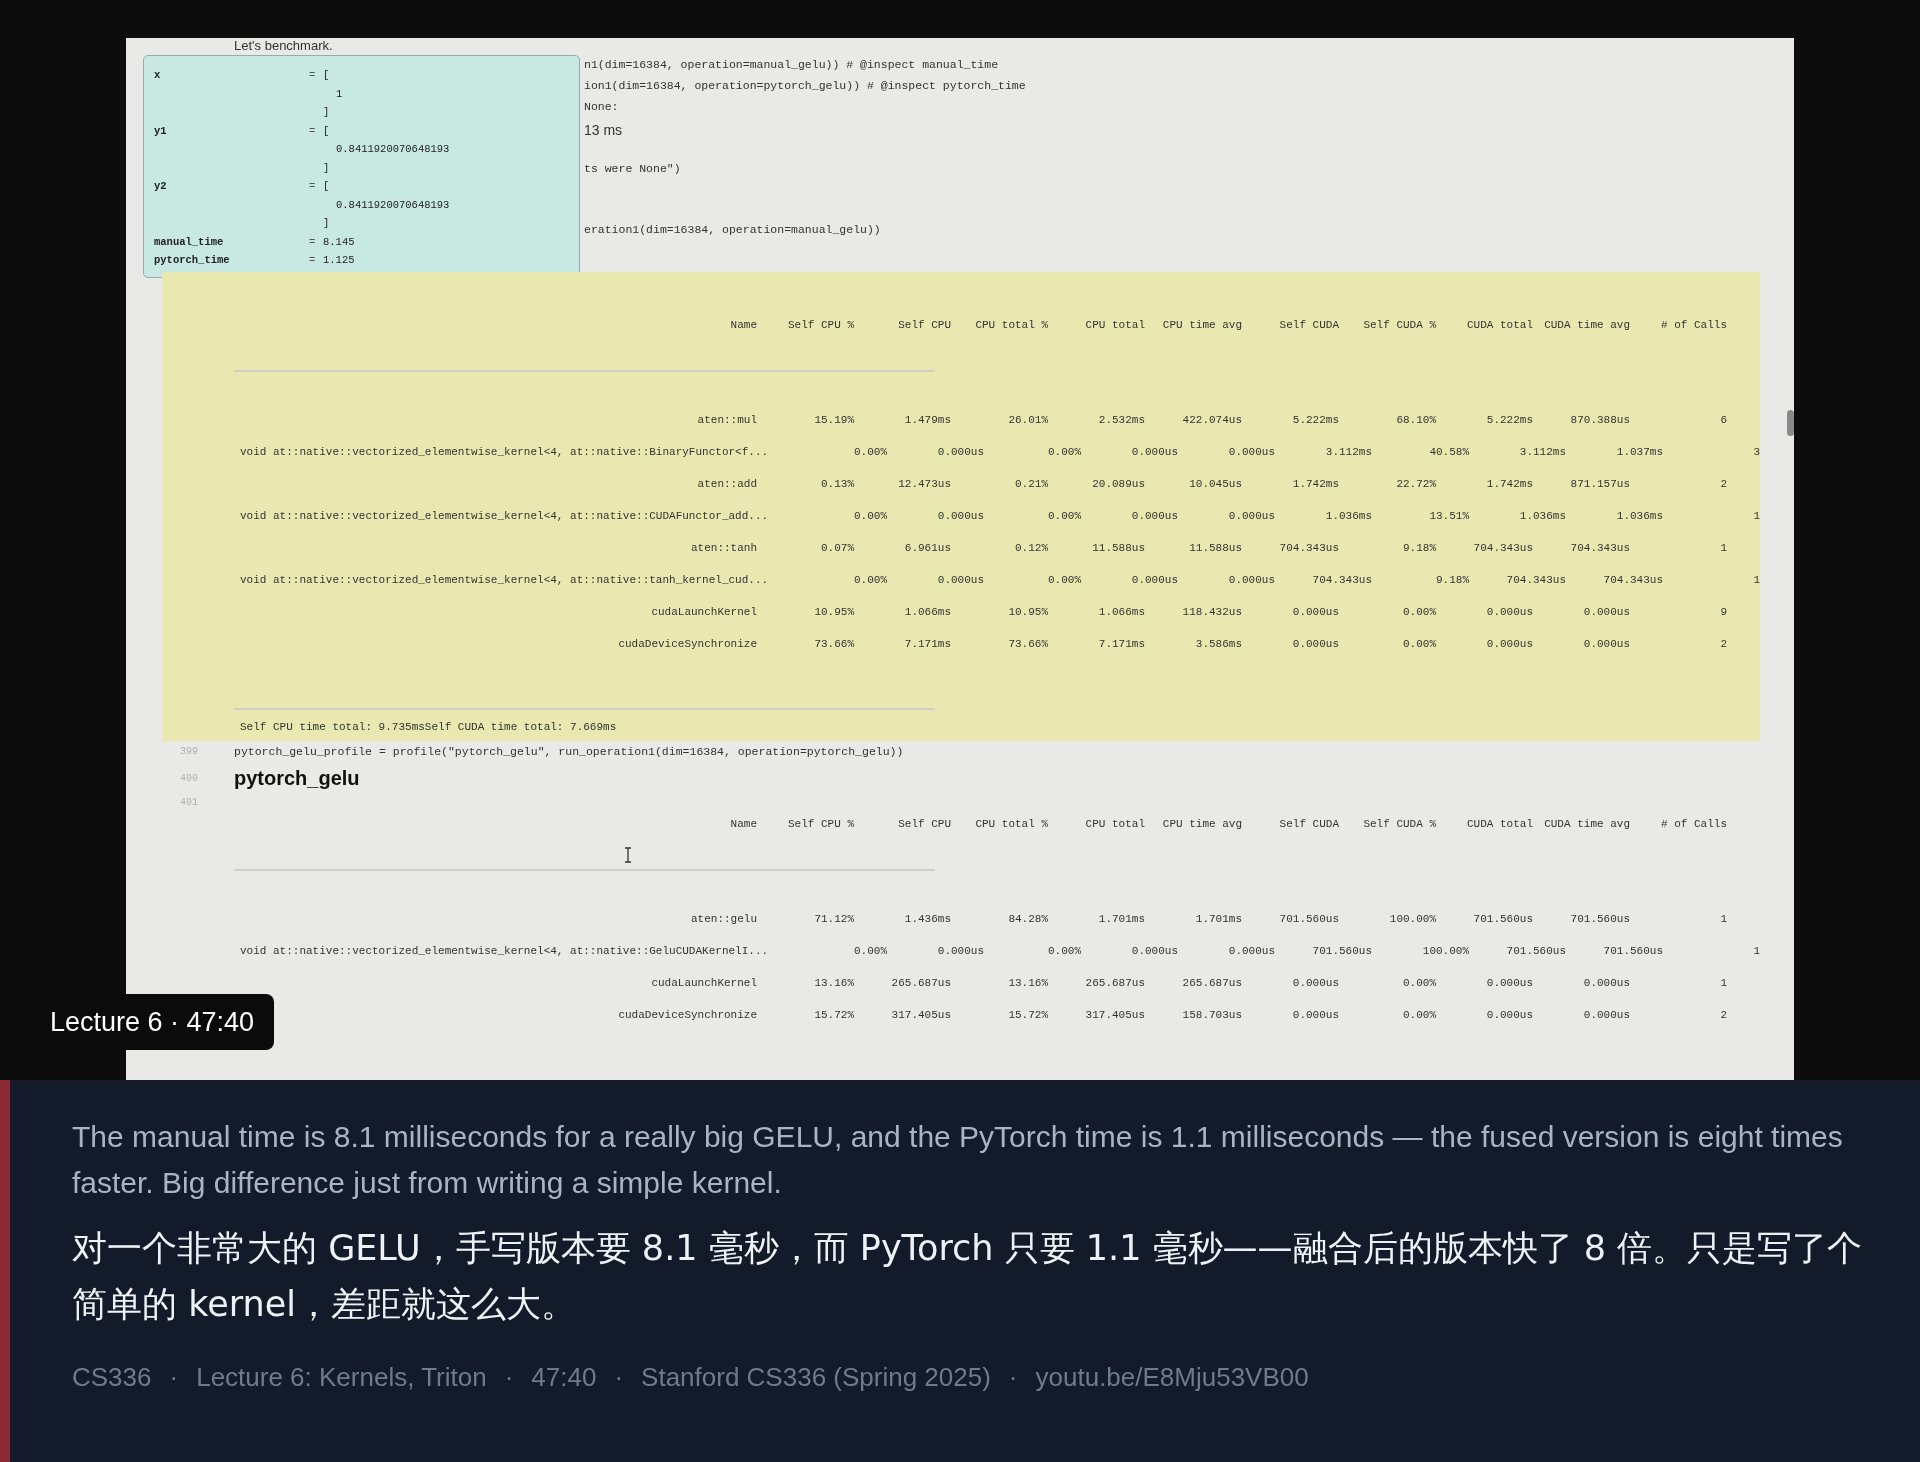  I want to click on variable-name: y1, so click(160, 131).